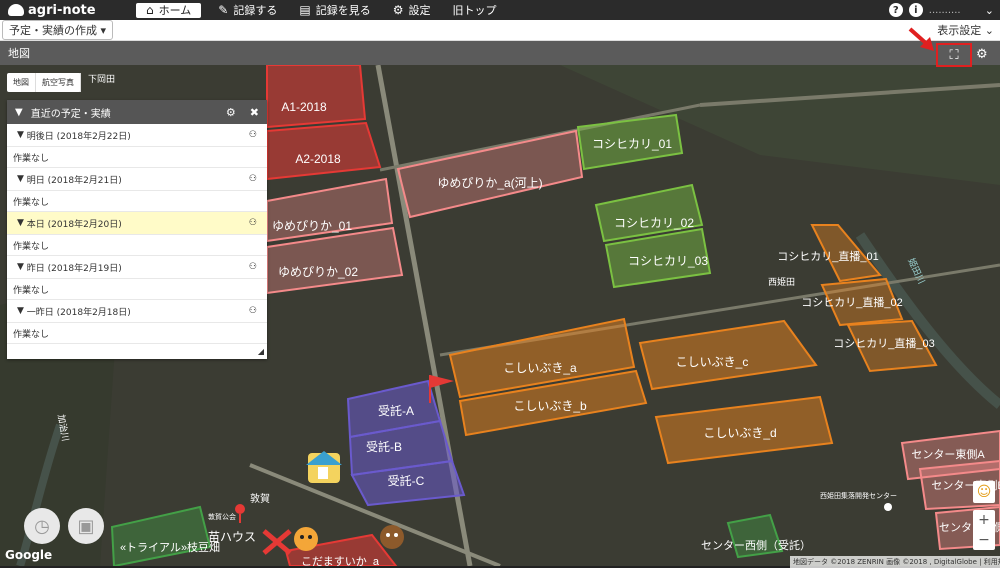 Image resolution: width=1000 pixels, height=568 pixels. I want to click on field-koshihikari-direct-01-label: コシヒカリ_直播_01, so click(827, 256).